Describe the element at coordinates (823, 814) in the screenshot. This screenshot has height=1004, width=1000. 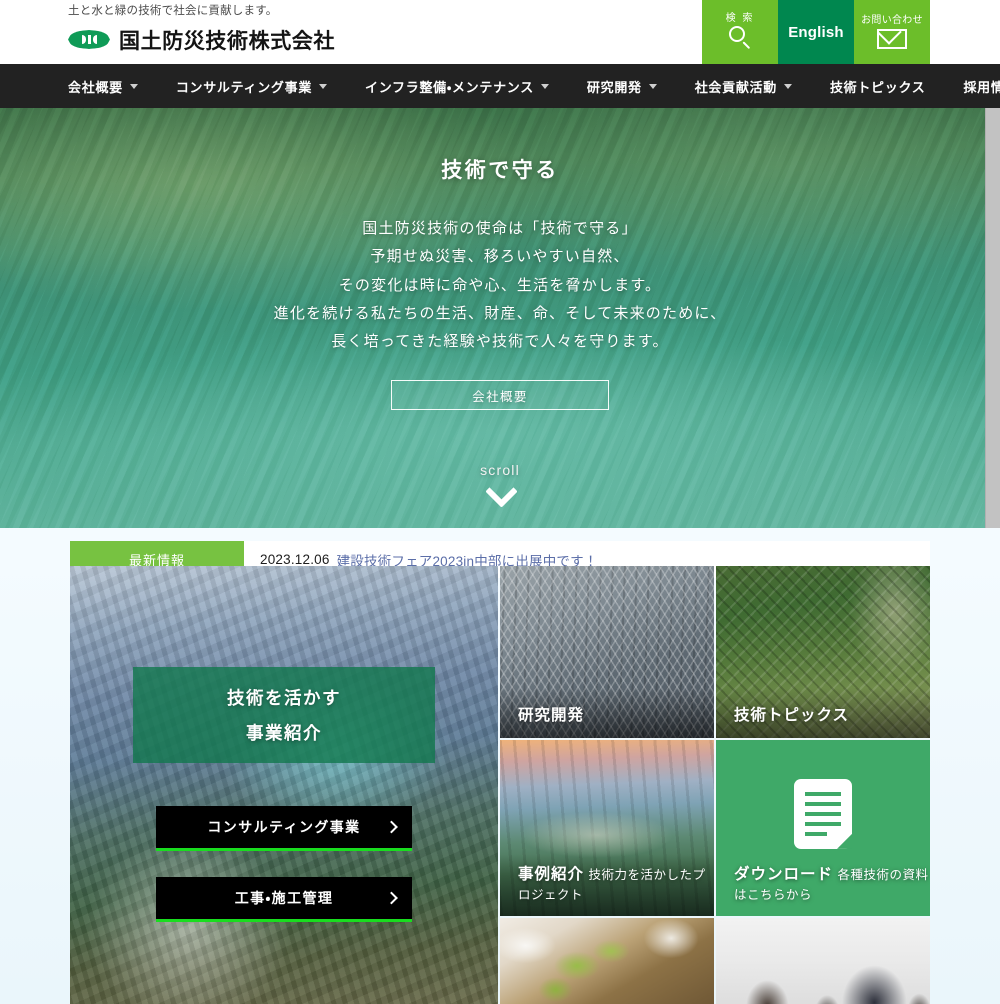
I see `document-icon-lines` at that location.